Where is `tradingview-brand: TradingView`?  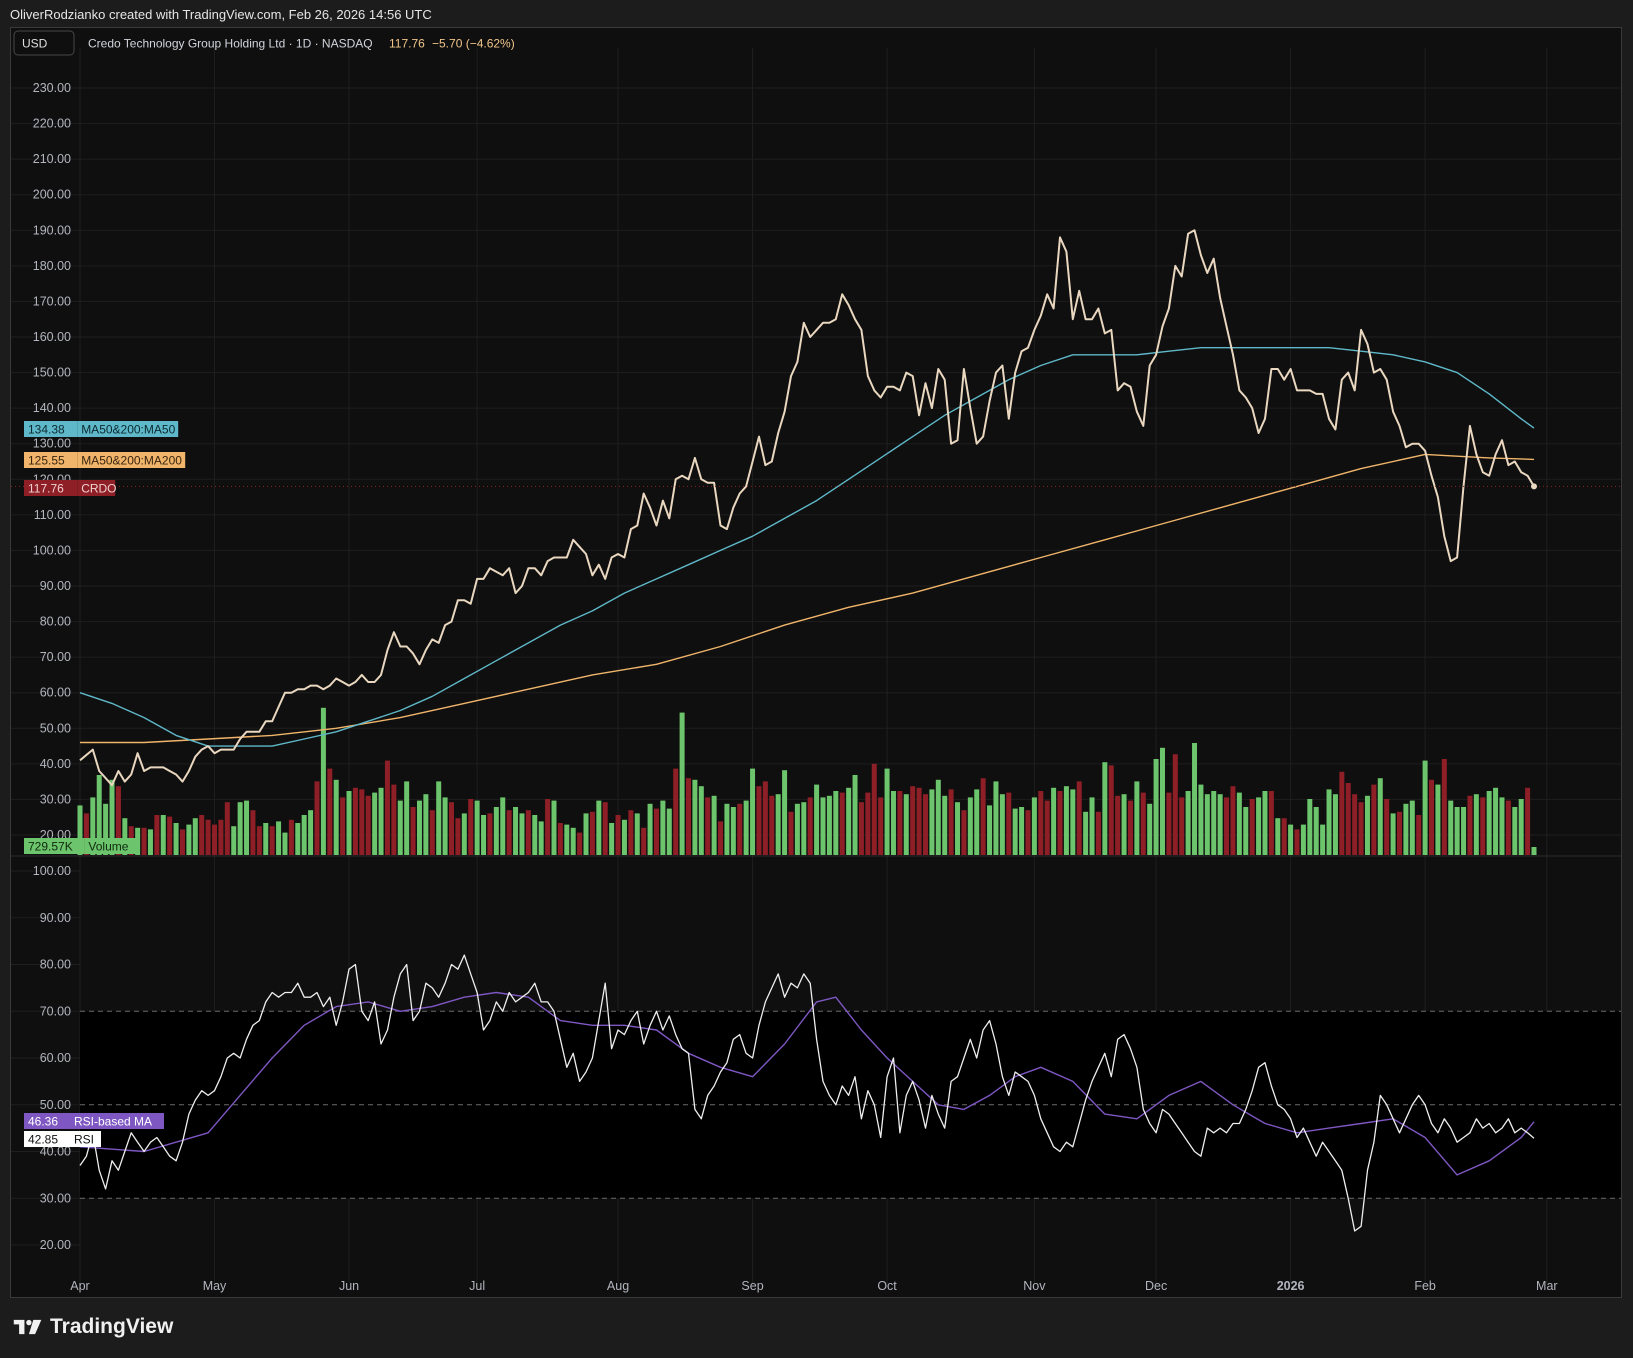 tradingview-brand: TradingView is located at coordinates (92, 1327).